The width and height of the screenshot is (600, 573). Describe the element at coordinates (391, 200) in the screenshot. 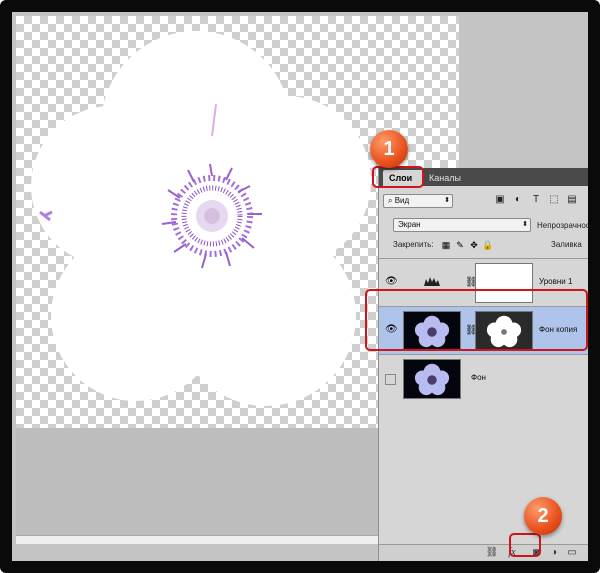

I see `search-icon: ⌕` at that location.